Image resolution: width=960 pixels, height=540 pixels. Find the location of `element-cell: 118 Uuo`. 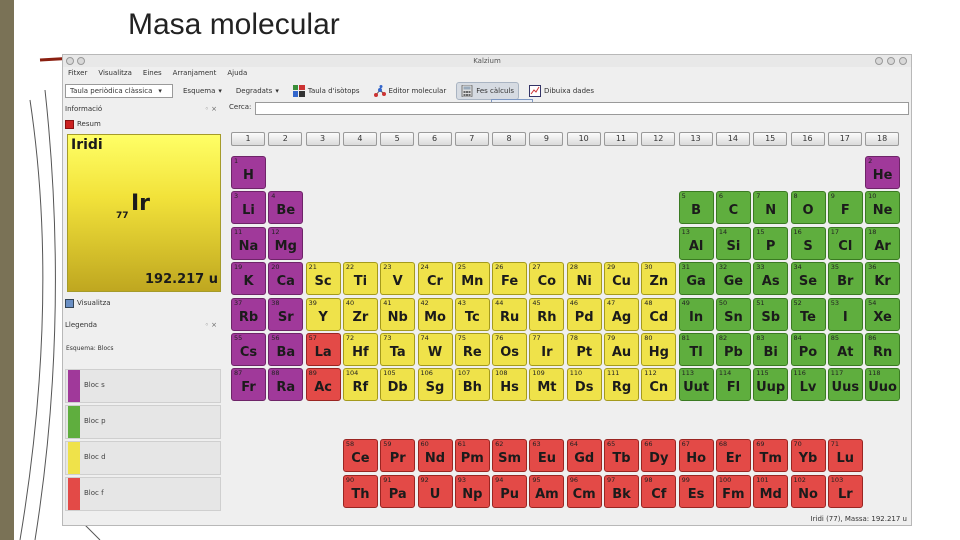

element-cell: 118 Uuo is located at coordinates (883, 384).